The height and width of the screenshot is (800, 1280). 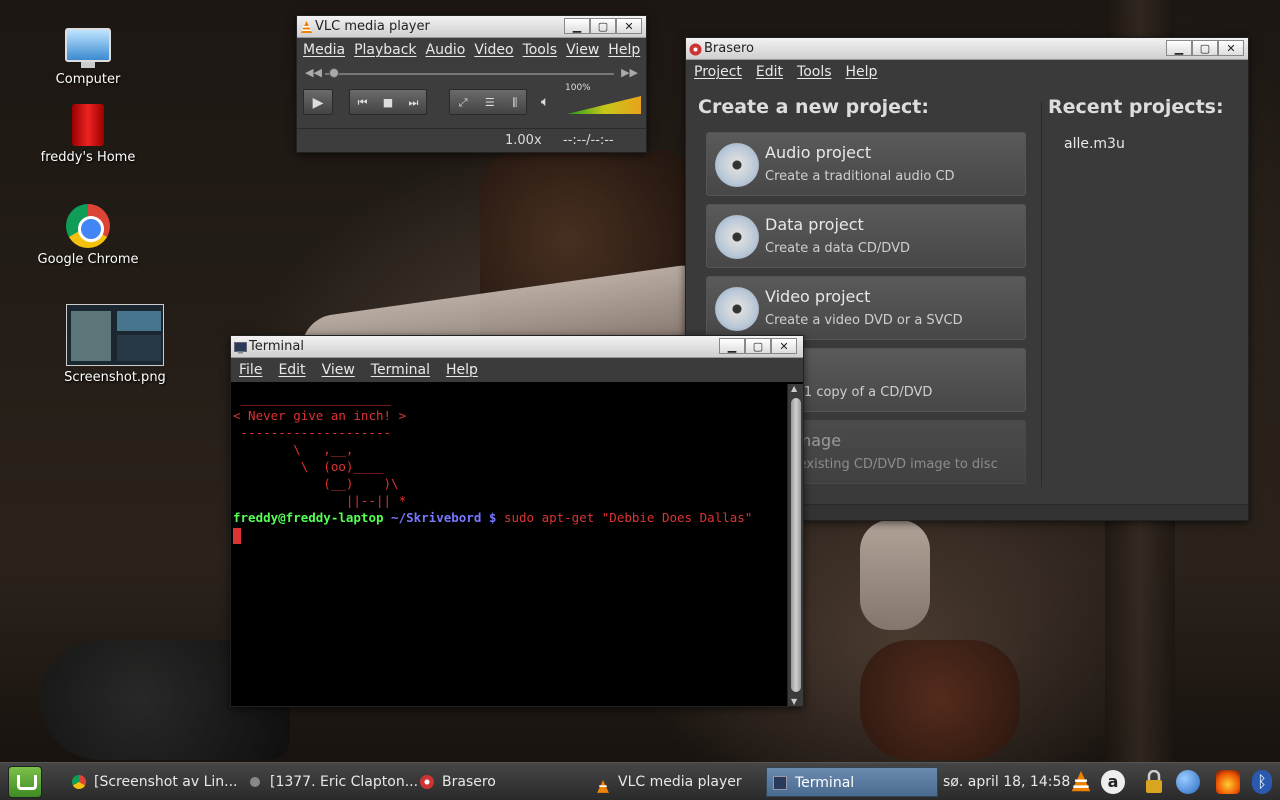 What do you see at coordinates (255, 782) in the screenshot?
I see `music-player-icon` at bounding box center [255, 782].